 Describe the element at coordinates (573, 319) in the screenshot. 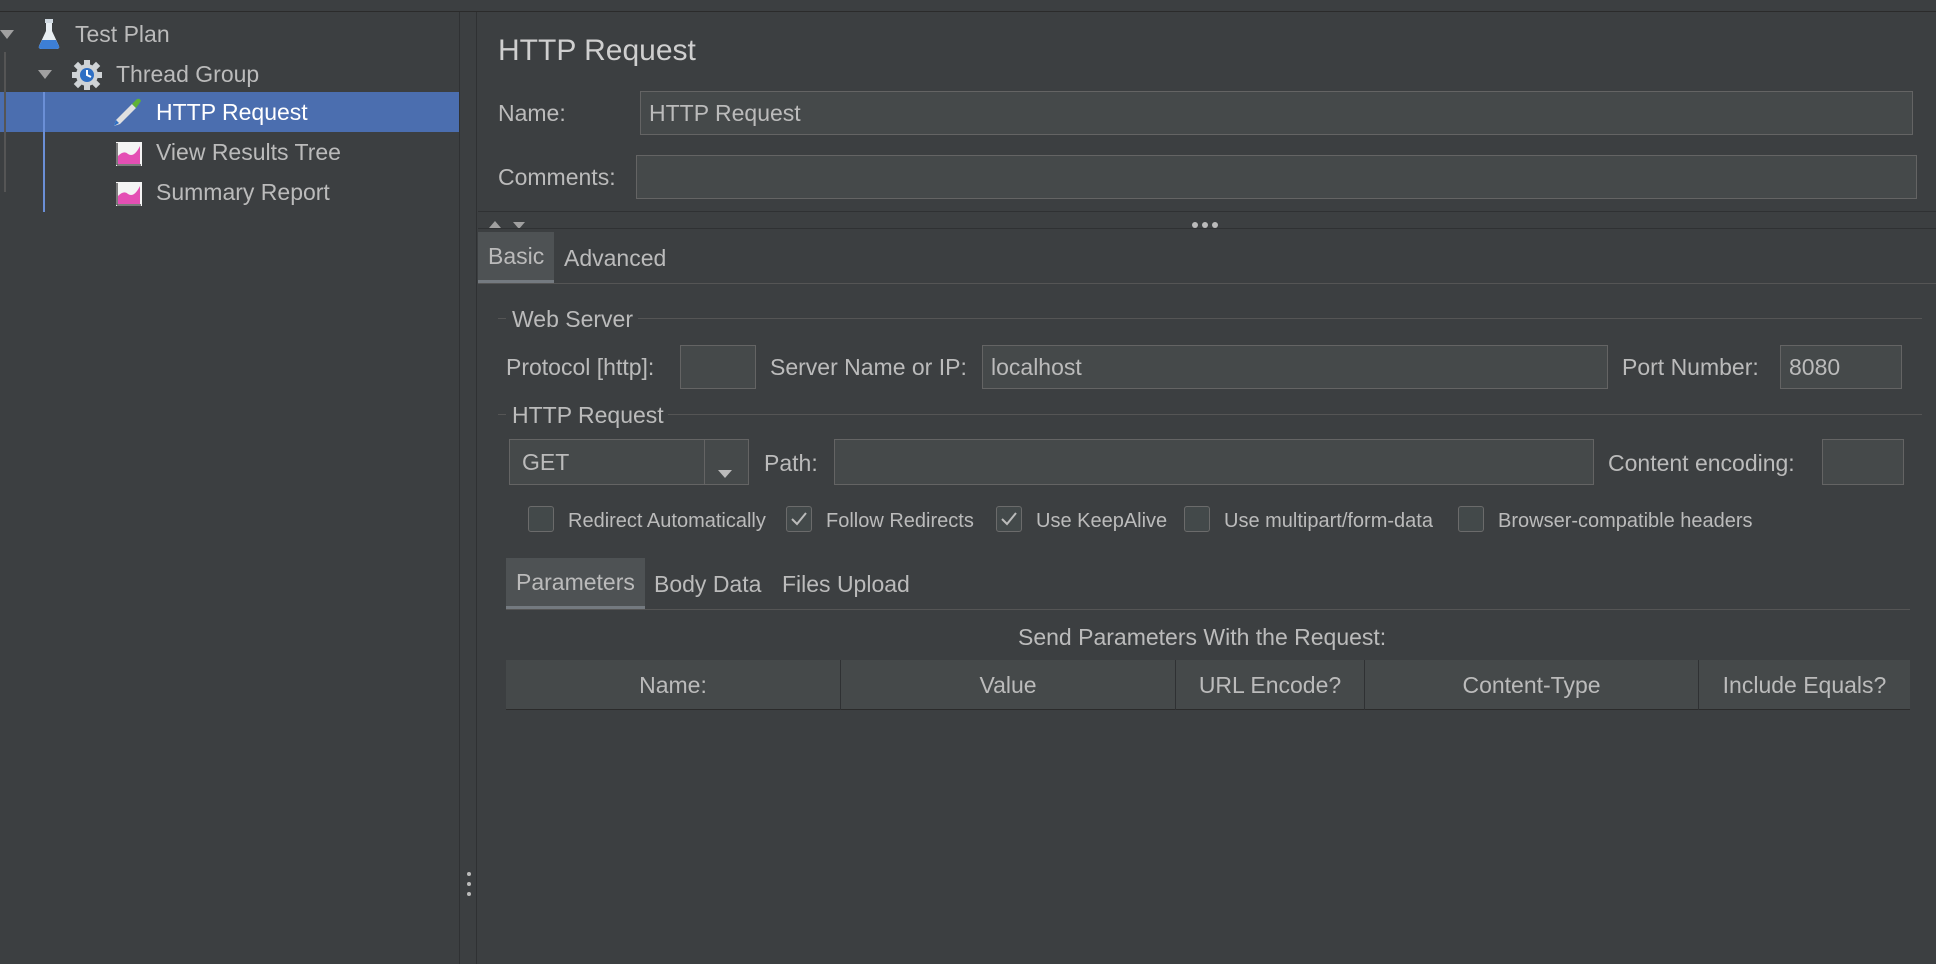

I see `web-server-legend: Web Server` at that location.